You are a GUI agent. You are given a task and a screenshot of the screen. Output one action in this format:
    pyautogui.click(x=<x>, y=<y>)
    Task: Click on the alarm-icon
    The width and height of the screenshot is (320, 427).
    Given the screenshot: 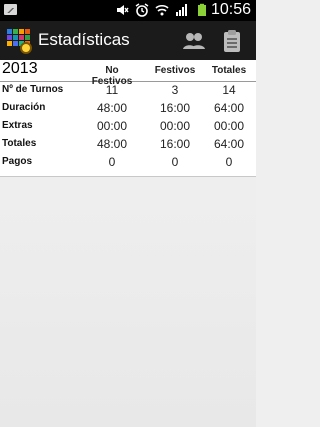 What is the action you would take?
    pyautogui.click(x=142, y=10)
    